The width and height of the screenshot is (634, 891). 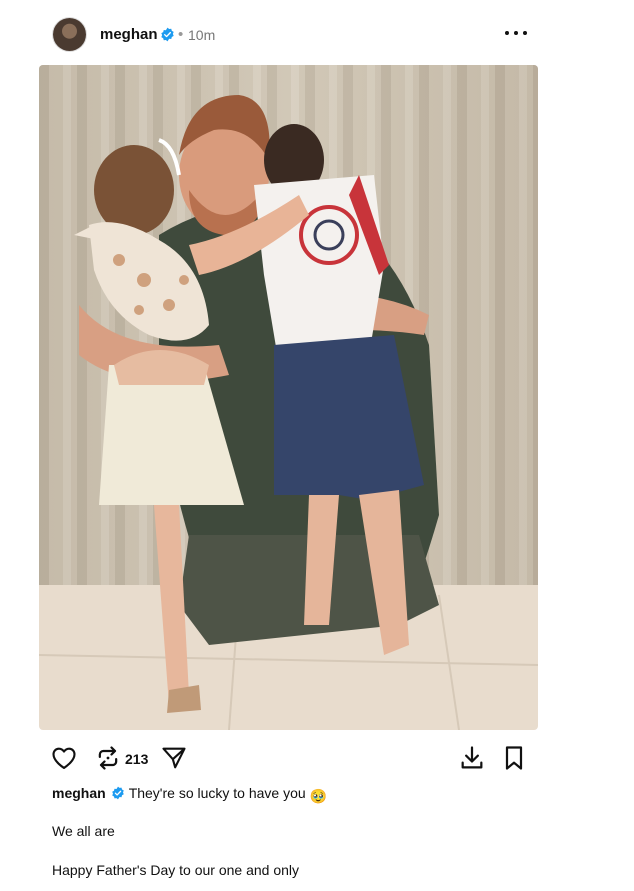 What do you see at coordinates (64, 758) in the screenshot?
I see `like-heart-icon` at bounding box center [64, 758].